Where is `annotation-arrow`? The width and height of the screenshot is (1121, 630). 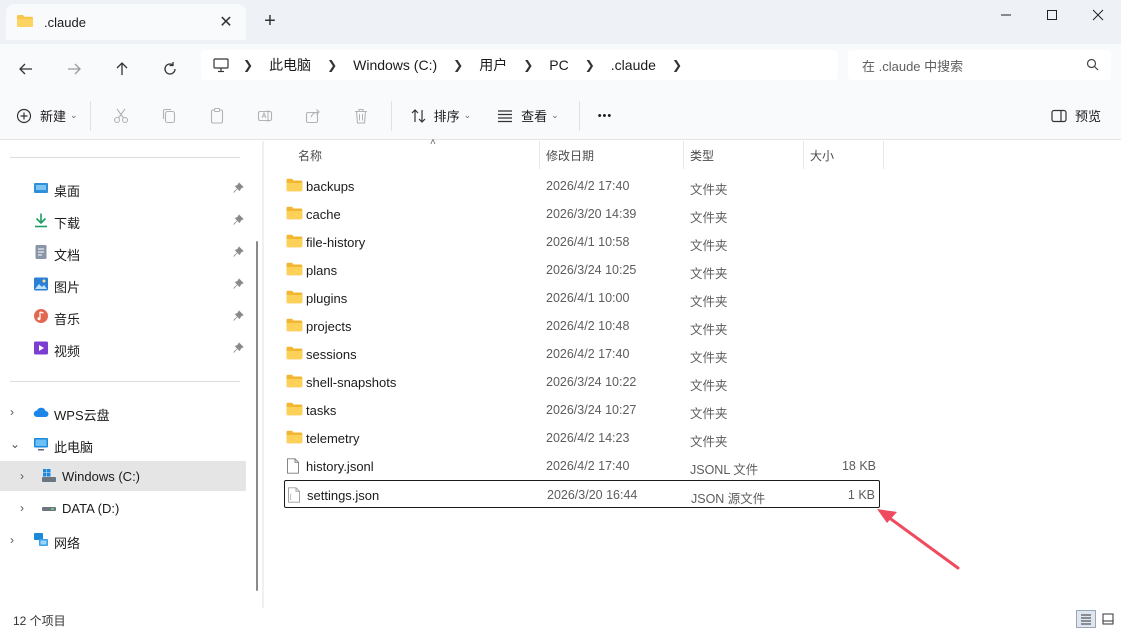 annotation-arrow is located at coordinates (918, 539).